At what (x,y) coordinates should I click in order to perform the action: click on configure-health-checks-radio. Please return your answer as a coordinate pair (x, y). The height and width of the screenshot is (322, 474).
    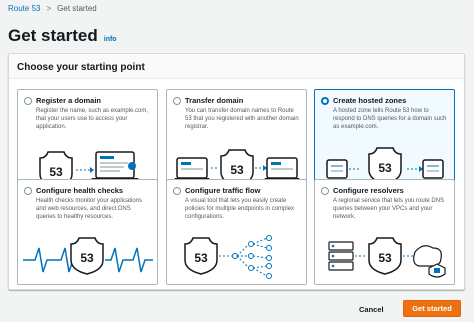
    Looking at the image, I should click on (28, 190).